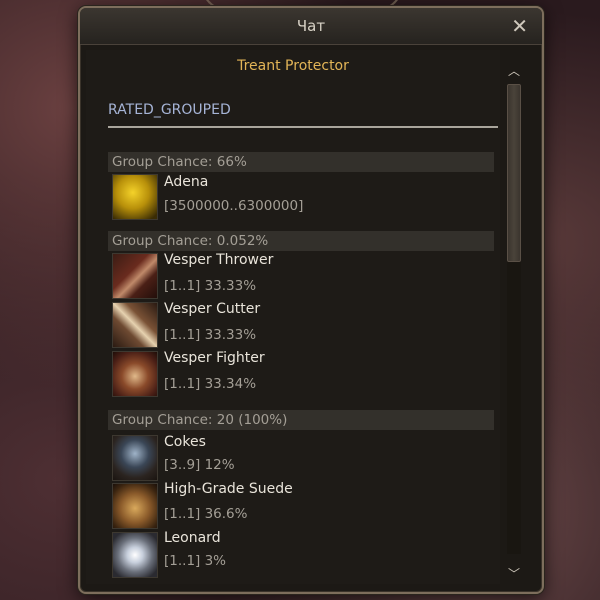  What do you see at coordinates (214, 358) in the screenshot?
I see `item-name: Vesper Fighter` at bounding box center [214, 358].